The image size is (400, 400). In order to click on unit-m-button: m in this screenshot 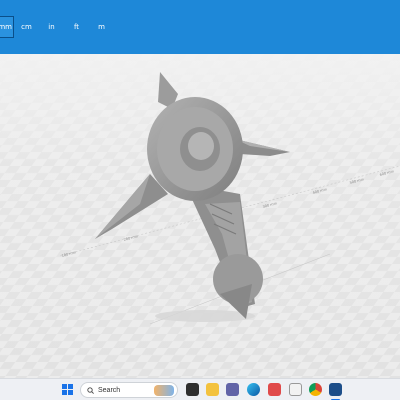, I will do `click(101, 27)`.